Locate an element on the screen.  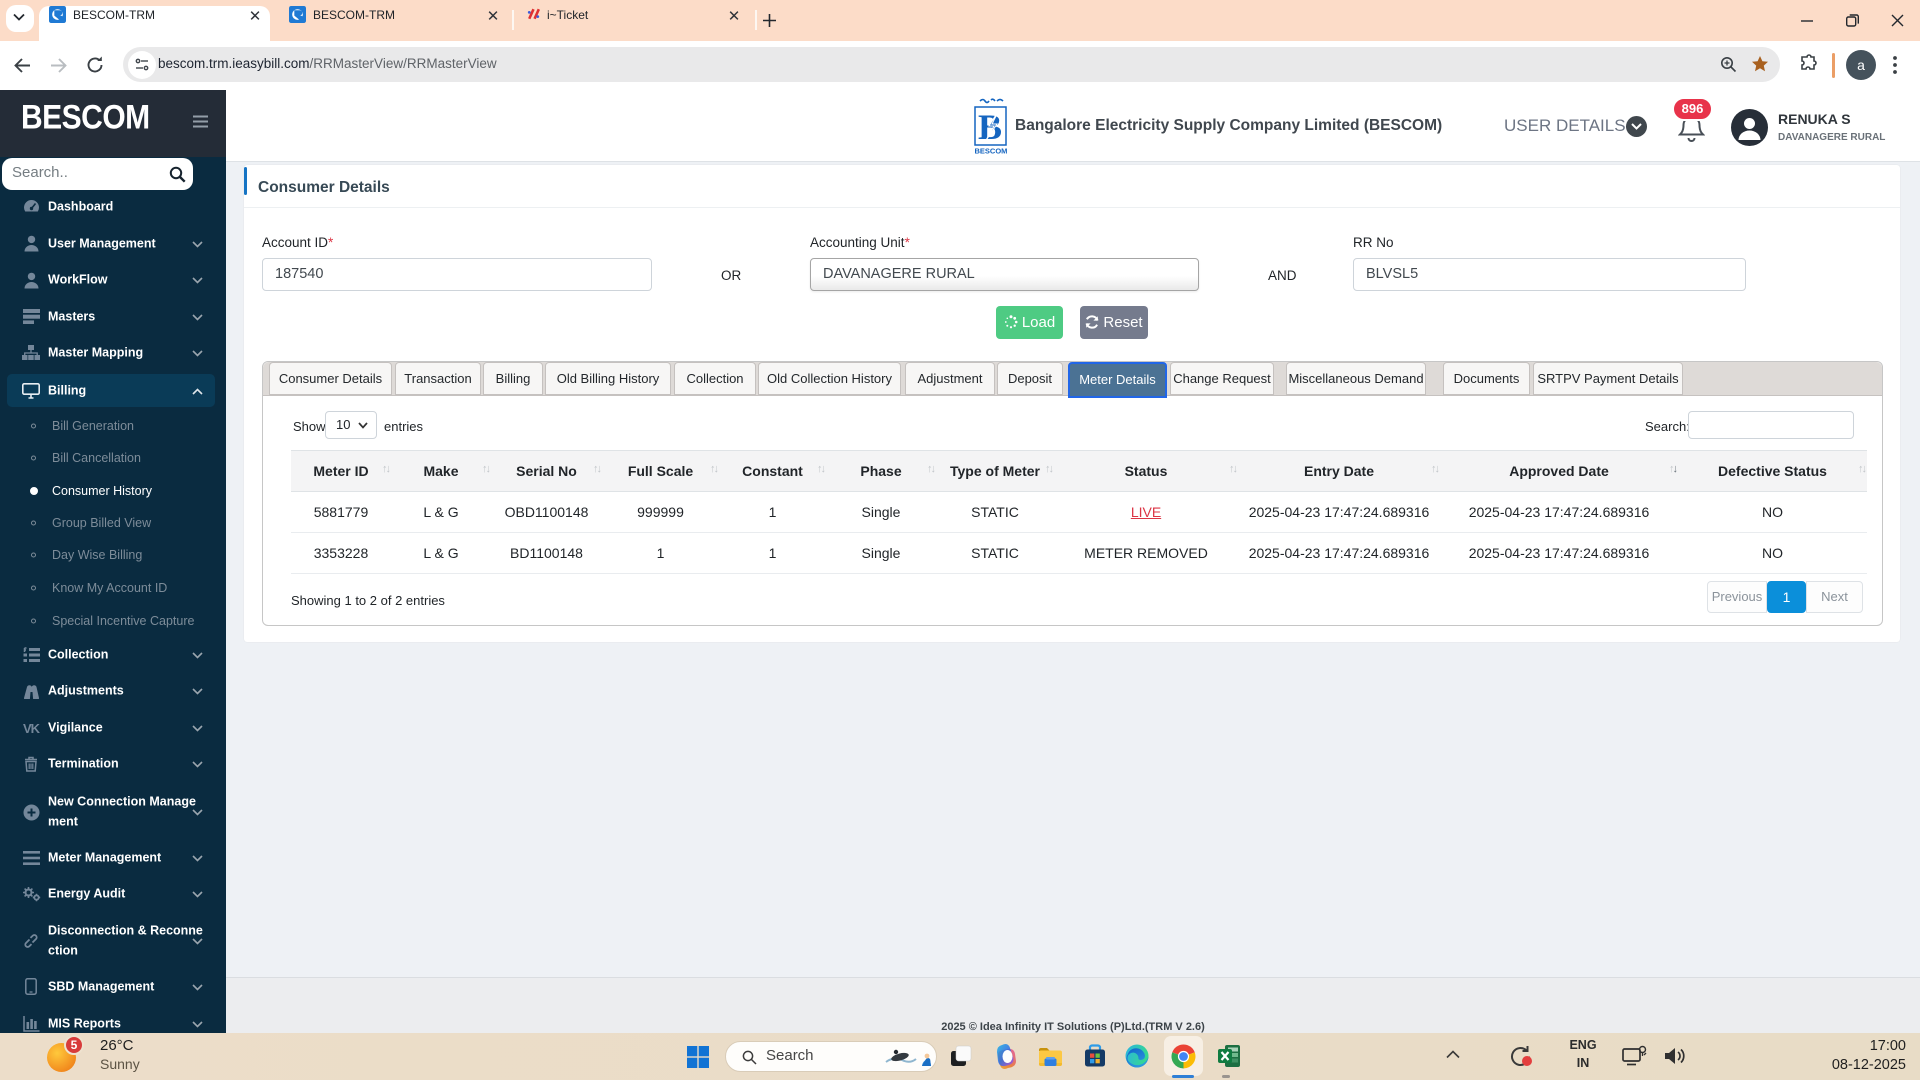
svg-text: B is located at coordinates (990, 127).